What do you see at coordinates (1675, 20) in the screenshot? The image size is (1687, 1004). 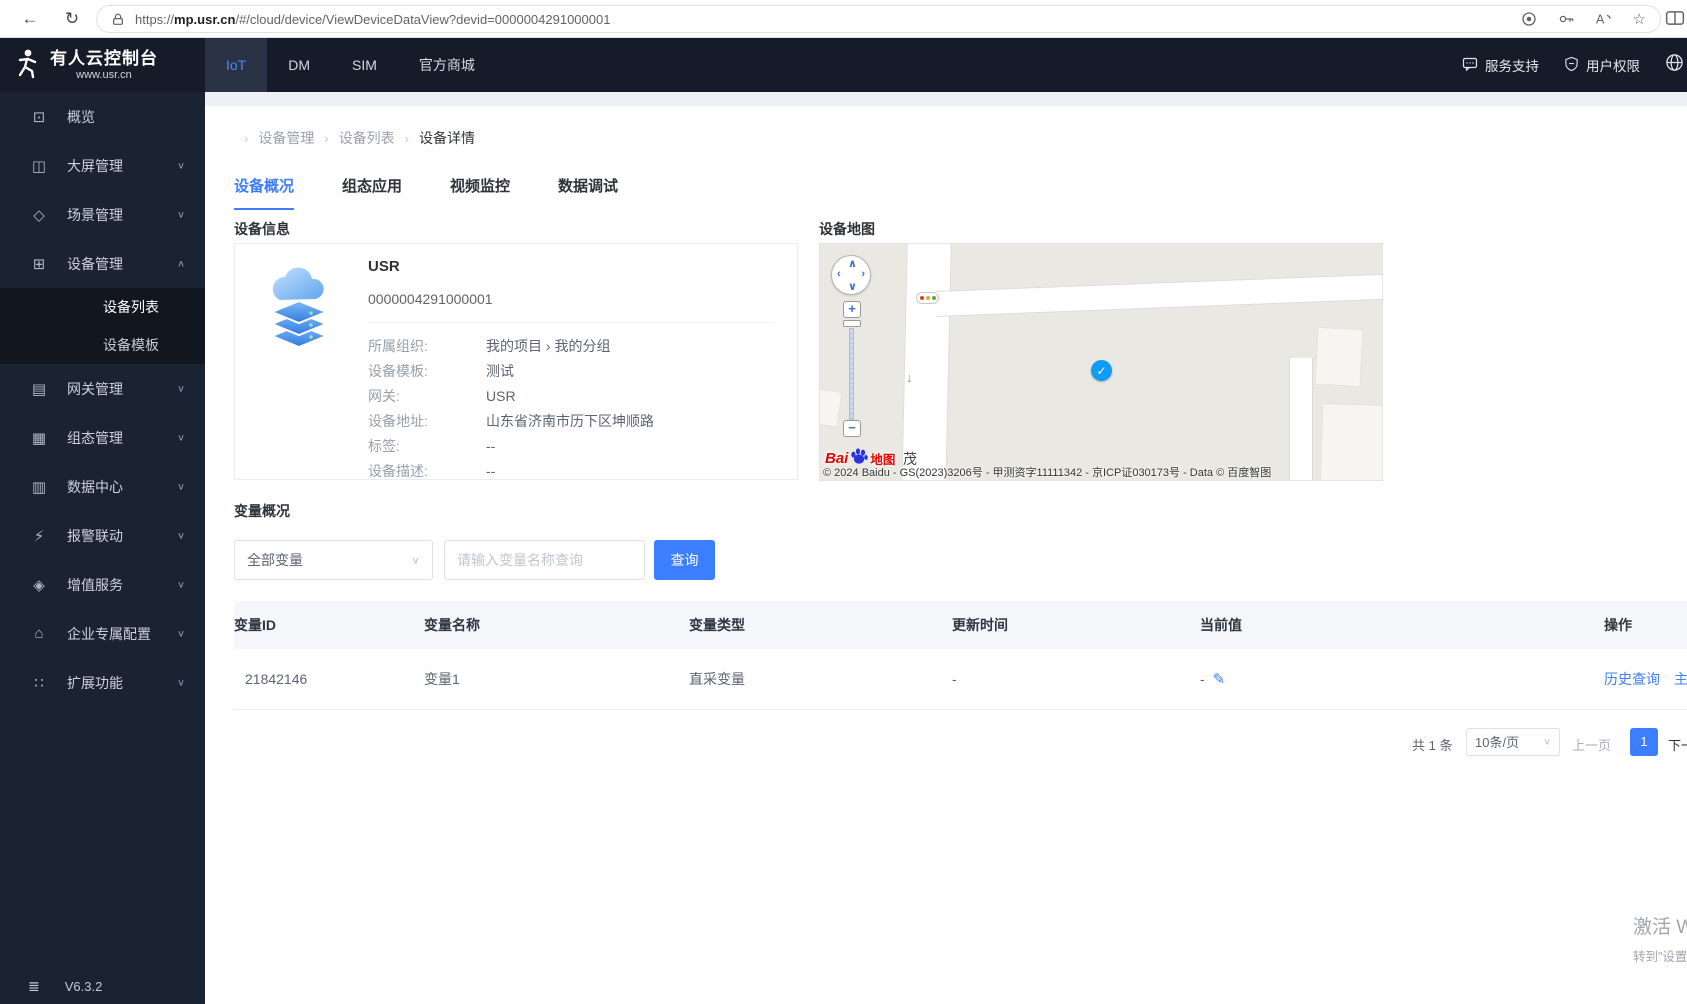 I see `split-screen-icon` at bounding box center [1675, 20].